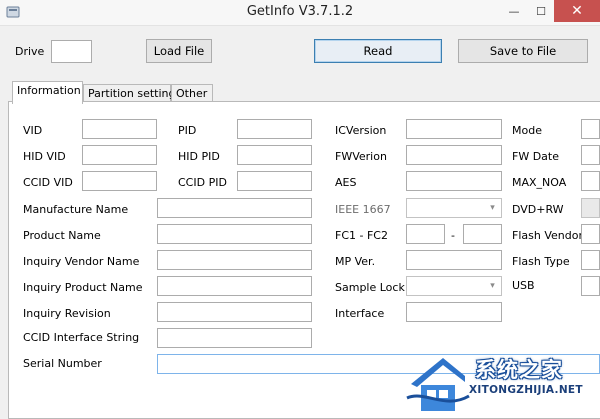  What do you see at coordinates (30, 51) in the screenshot?
I see `drive-label: Drive` at bounding box center [30, 51].